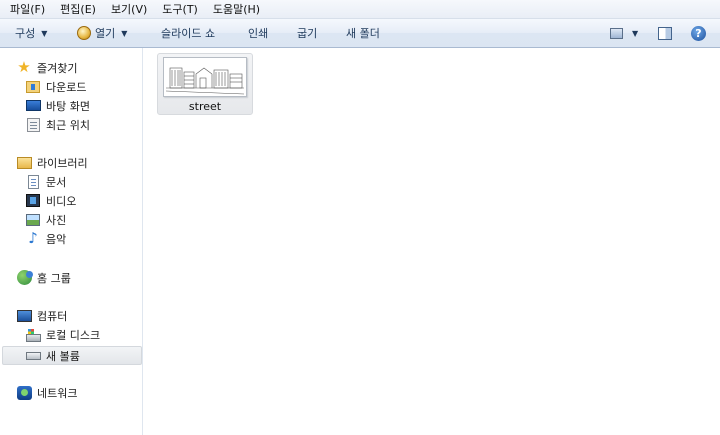 This screenshot has height=435, width=720. I want to click on nav-label: 새 볼륨, so click(63, 356).